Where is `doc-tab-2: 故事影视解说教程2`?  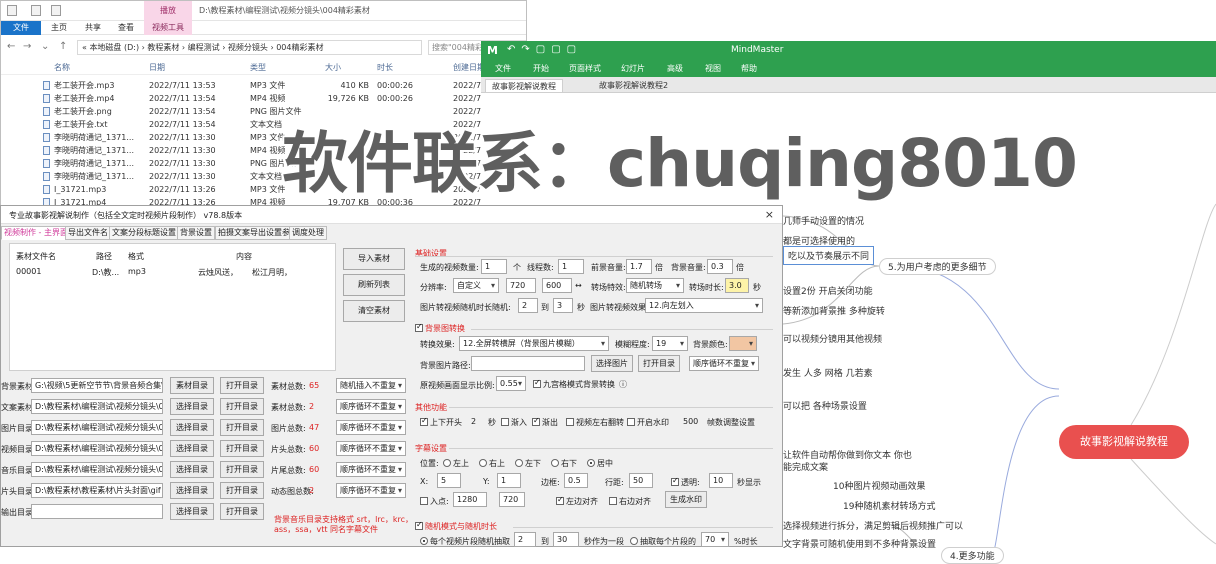 doc-tab-2: 故事影视解说教程2 is located at coordinates (633, 85).